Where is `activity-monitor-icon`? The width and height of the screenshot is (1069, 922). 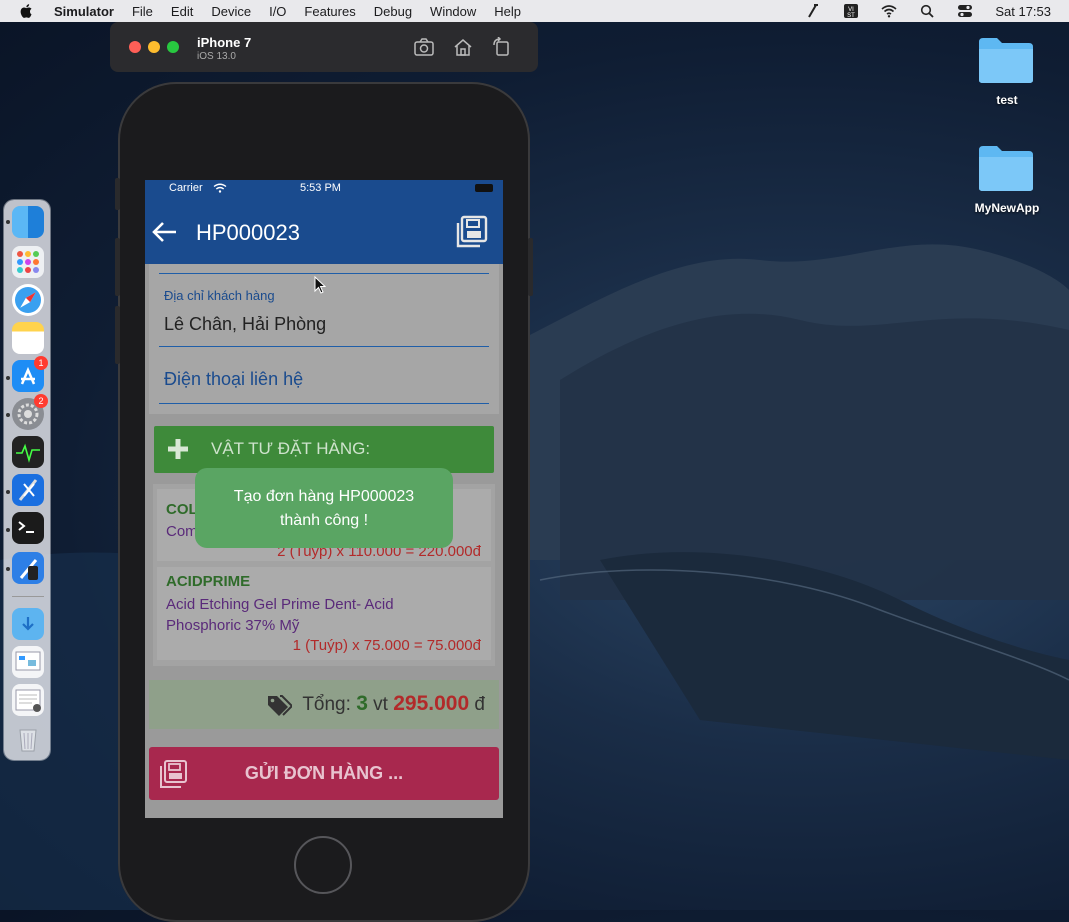 activity-monitor-icon is located at coordinates (28, 452).